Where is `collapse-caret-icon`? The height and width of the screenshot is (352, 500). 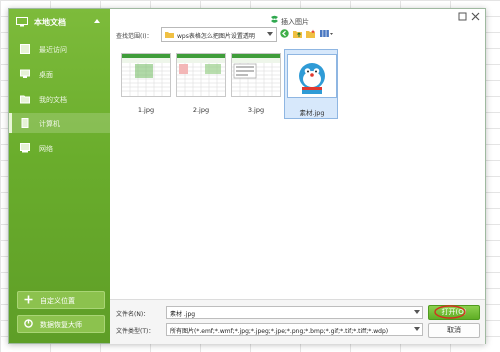
collapse-caret-icon is located at coordinates (97, 21).